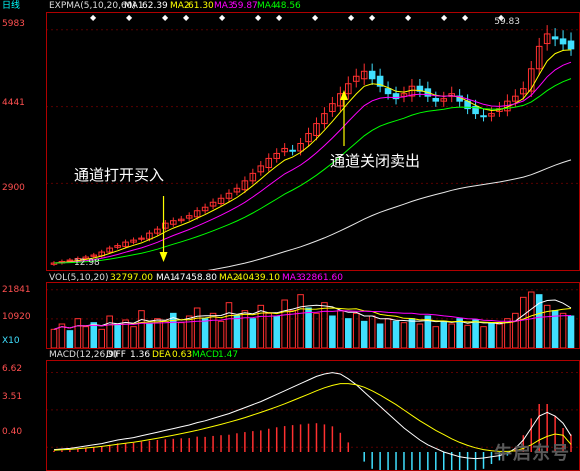 The width and height of the screenshot is (580, 471). I want to click on ma2-label: MA2, so click(180, 6).